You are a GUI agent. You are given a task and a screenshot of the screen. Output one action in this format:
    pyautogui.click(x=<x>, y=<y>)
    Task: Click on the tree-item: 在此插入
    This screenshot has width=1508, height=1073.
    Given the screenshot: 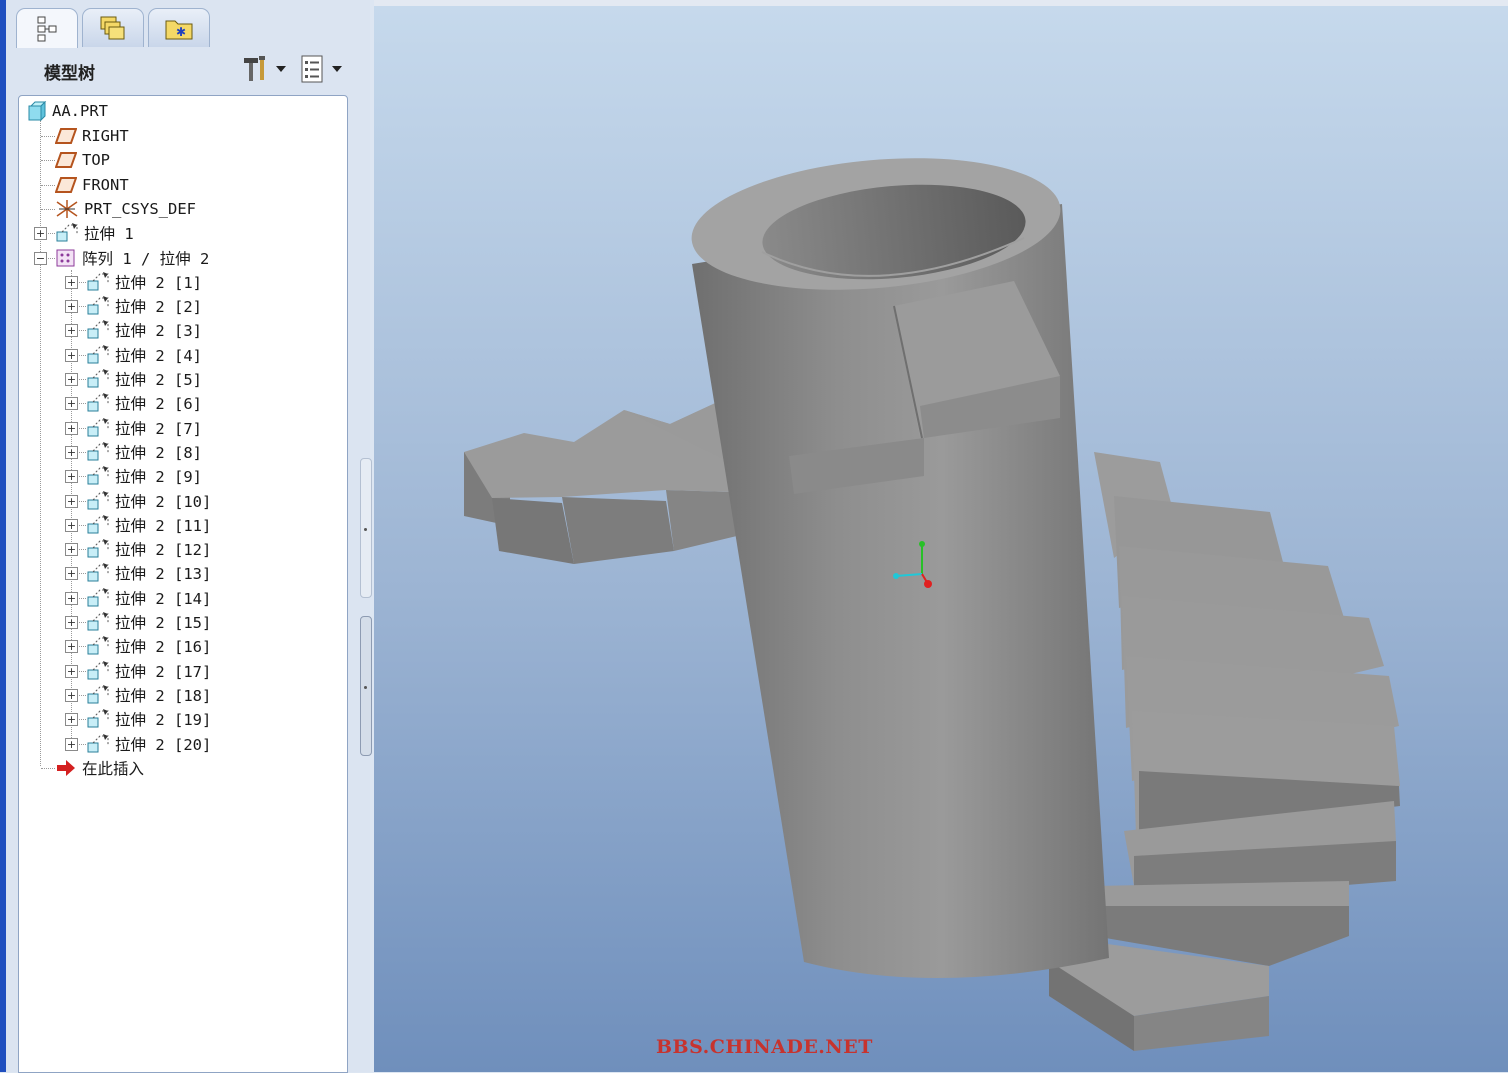 What is the action you would take?
    pyautogui.click(x=99, y=768)
    